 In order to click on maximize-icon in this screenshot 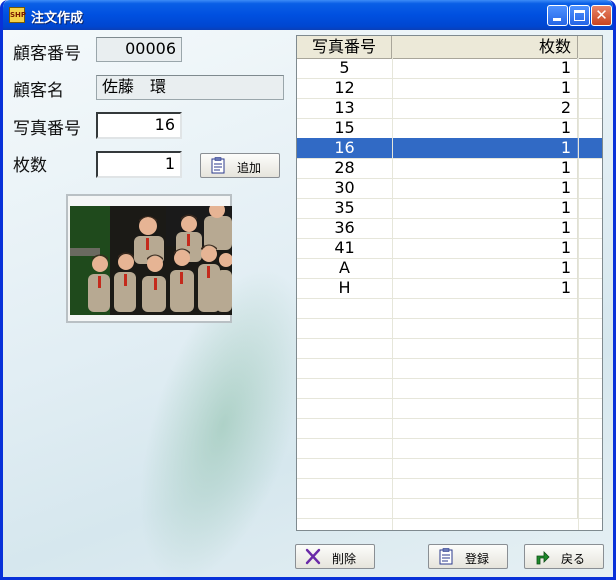, I will do `click(579, 15)`.